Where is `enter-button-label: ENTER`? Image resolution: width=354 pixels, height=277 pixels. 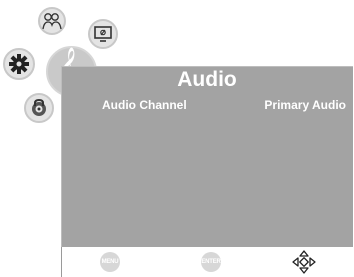 enter-button-label: ENTER is located at coordinates (211, 262).